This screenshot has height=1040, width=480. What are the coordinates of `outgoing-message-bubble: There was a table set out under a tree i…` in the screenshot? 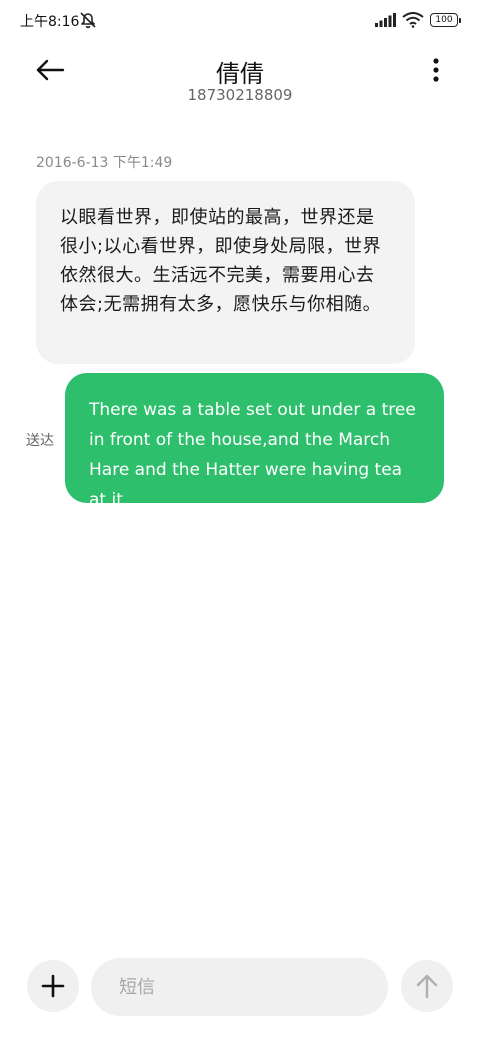 It's located at (254, 441).